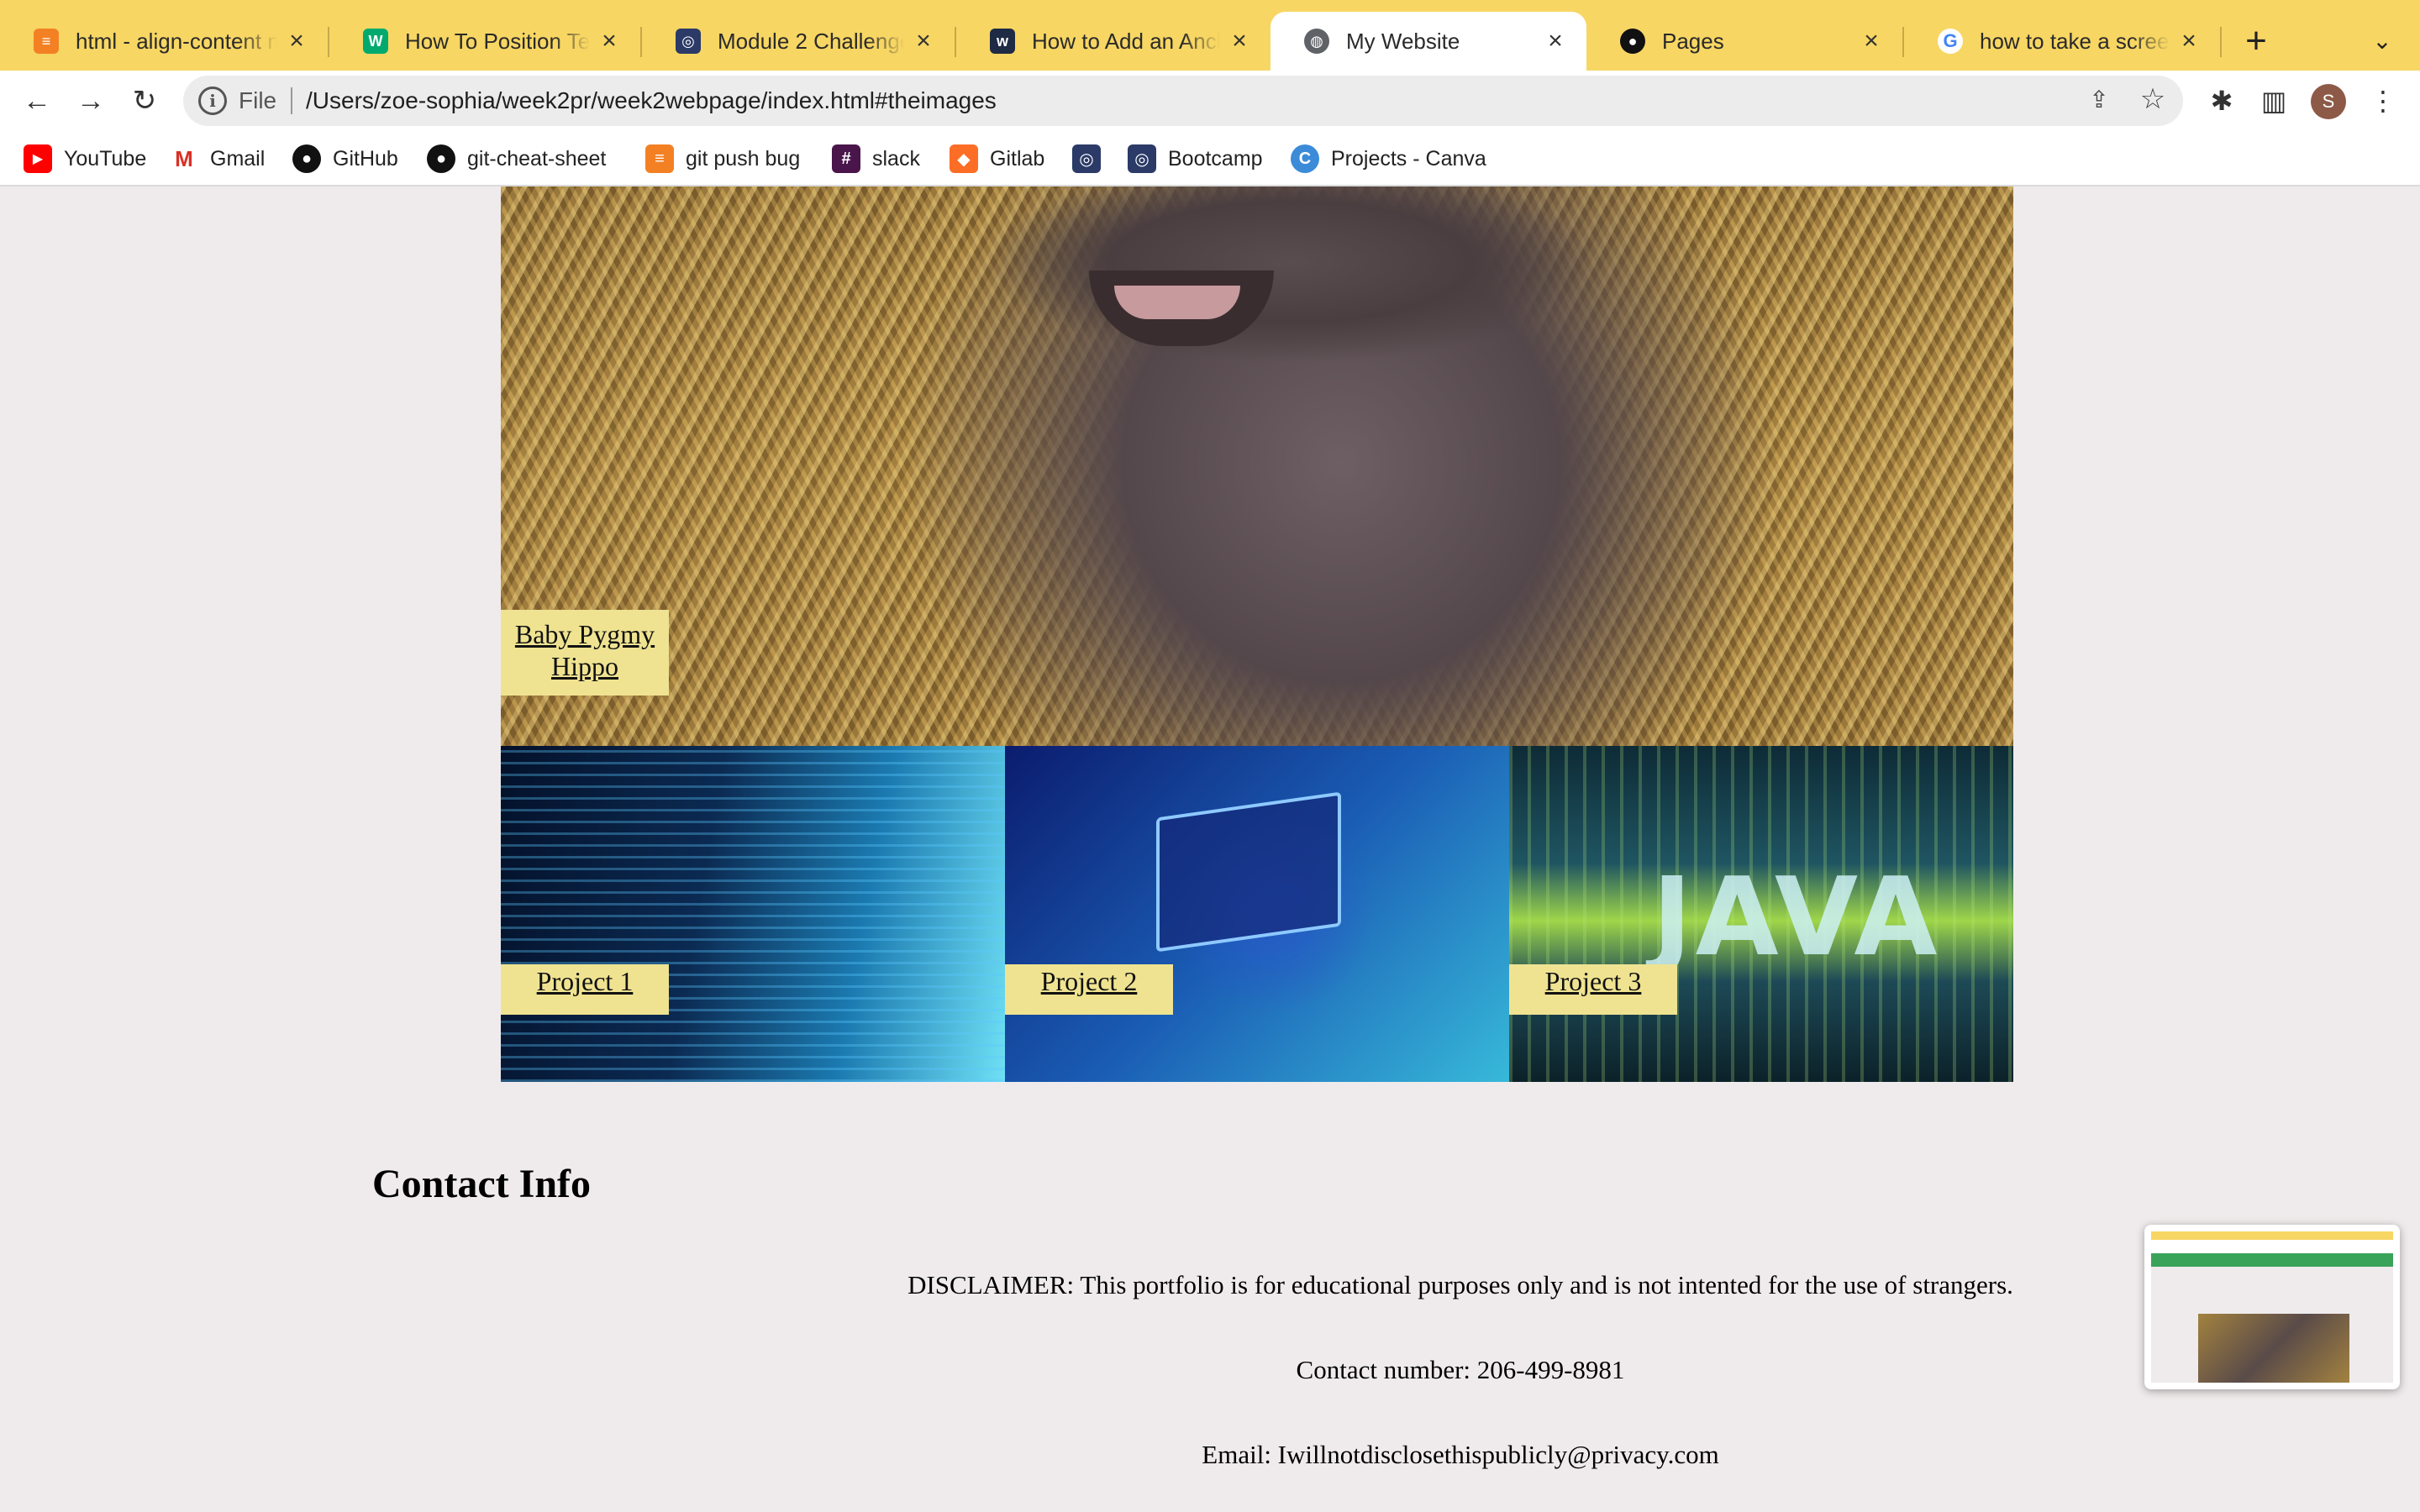 This screenshot has height=1512, width=2420. I want to click on bookmark-canva: C Projects - Canva, so click(1388, 159).